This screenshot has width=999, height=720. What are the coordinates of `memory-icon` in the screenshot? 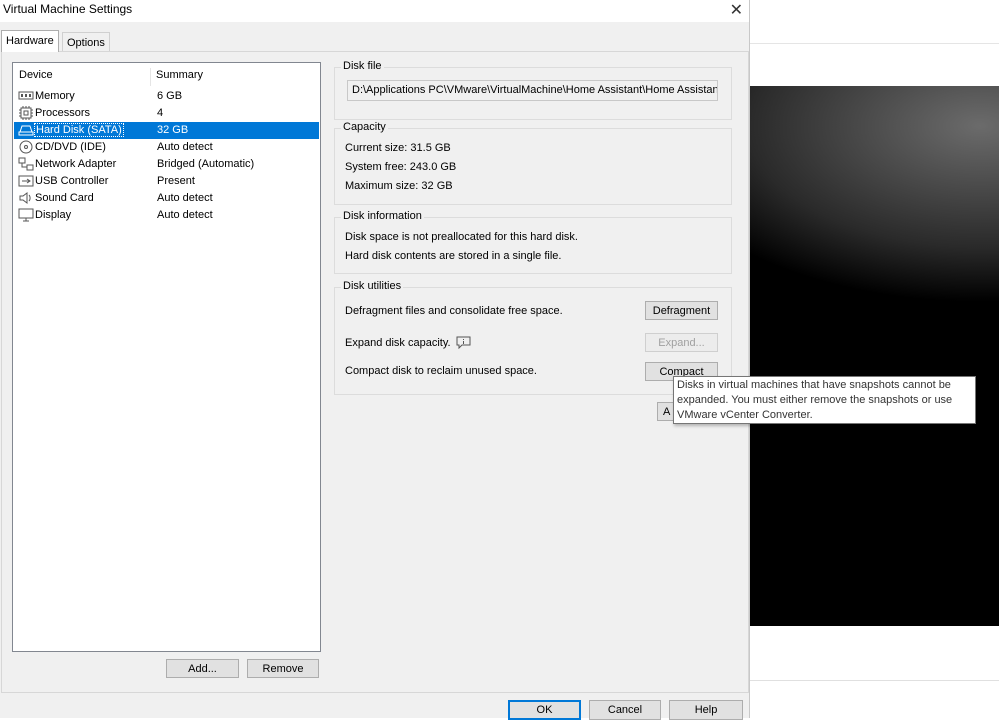 It's located at (26, 95).